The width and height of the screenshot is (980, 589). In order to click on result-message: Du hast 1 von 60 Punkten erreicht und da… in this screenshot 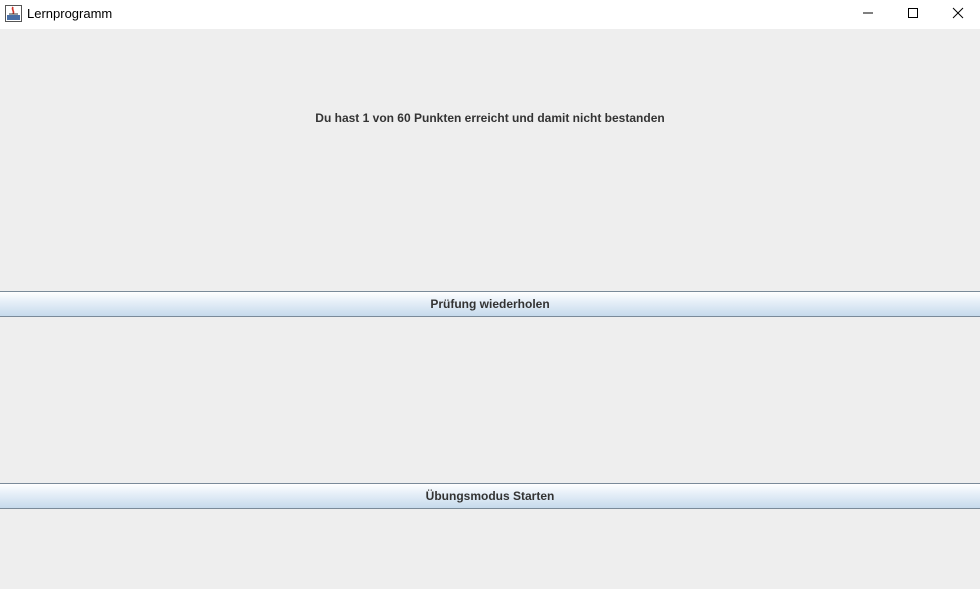, I will do `click(490, 118)`.